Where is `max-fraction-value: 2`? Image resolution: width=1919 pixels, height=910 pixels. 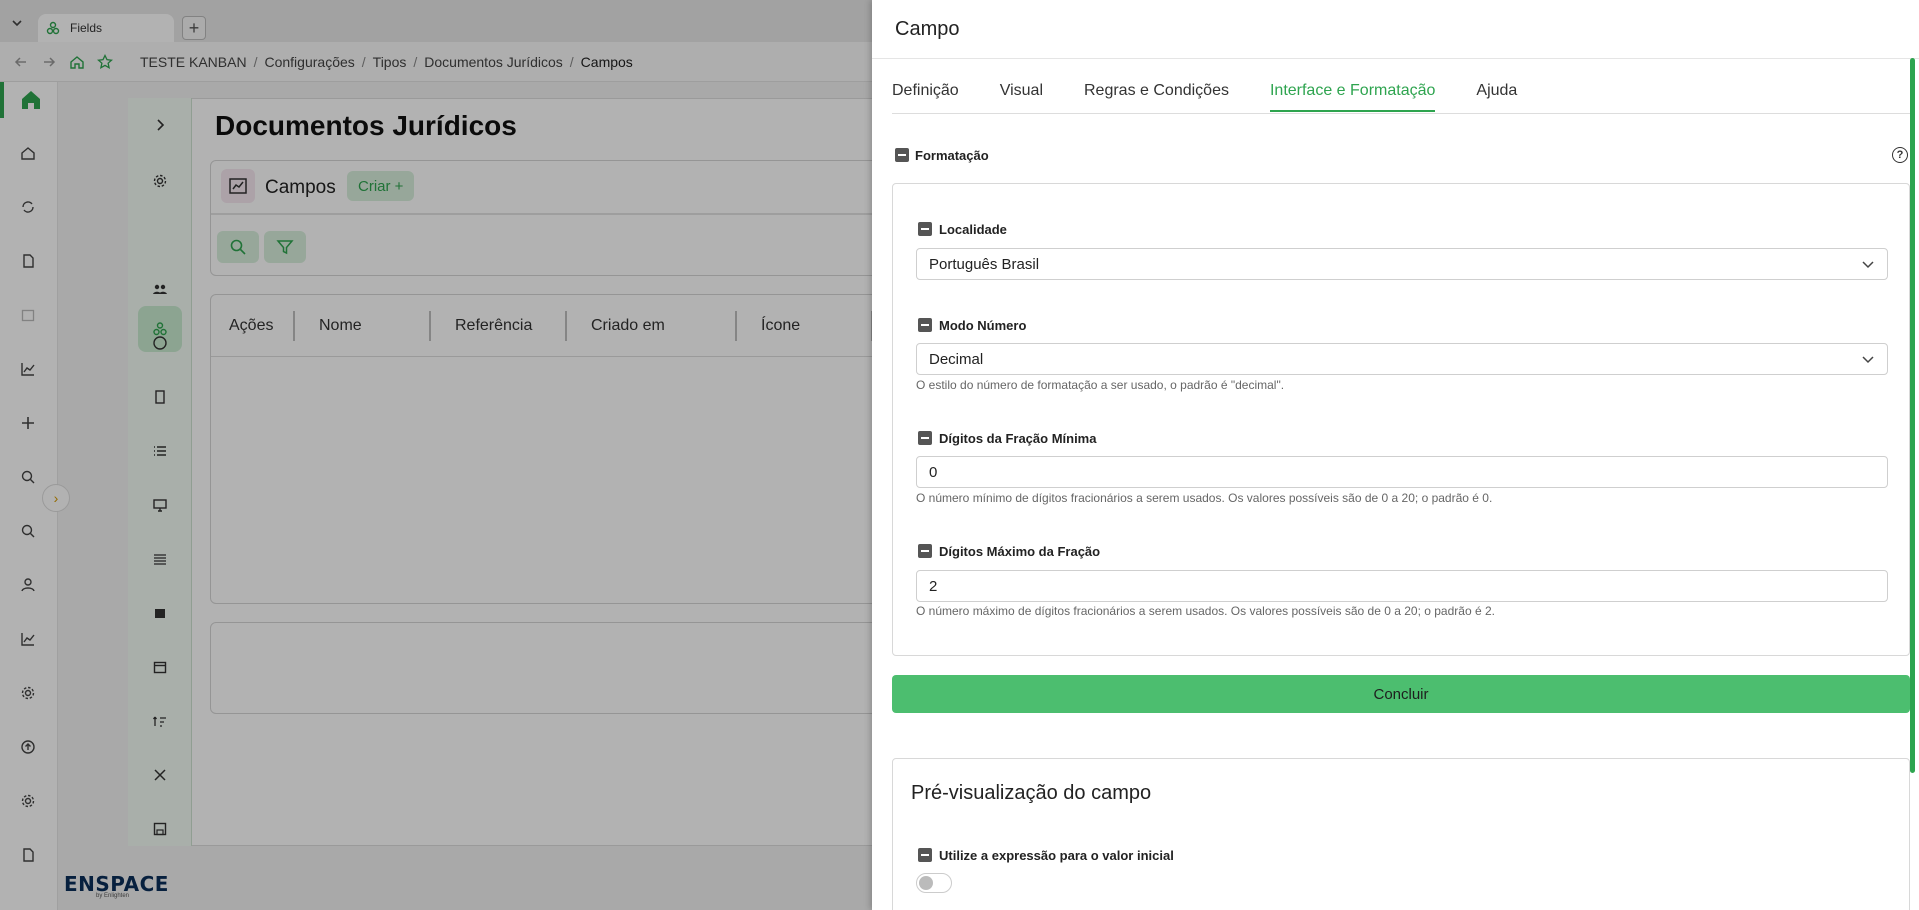
max-fraction-value: 2 is located at coordinates (933, 586).